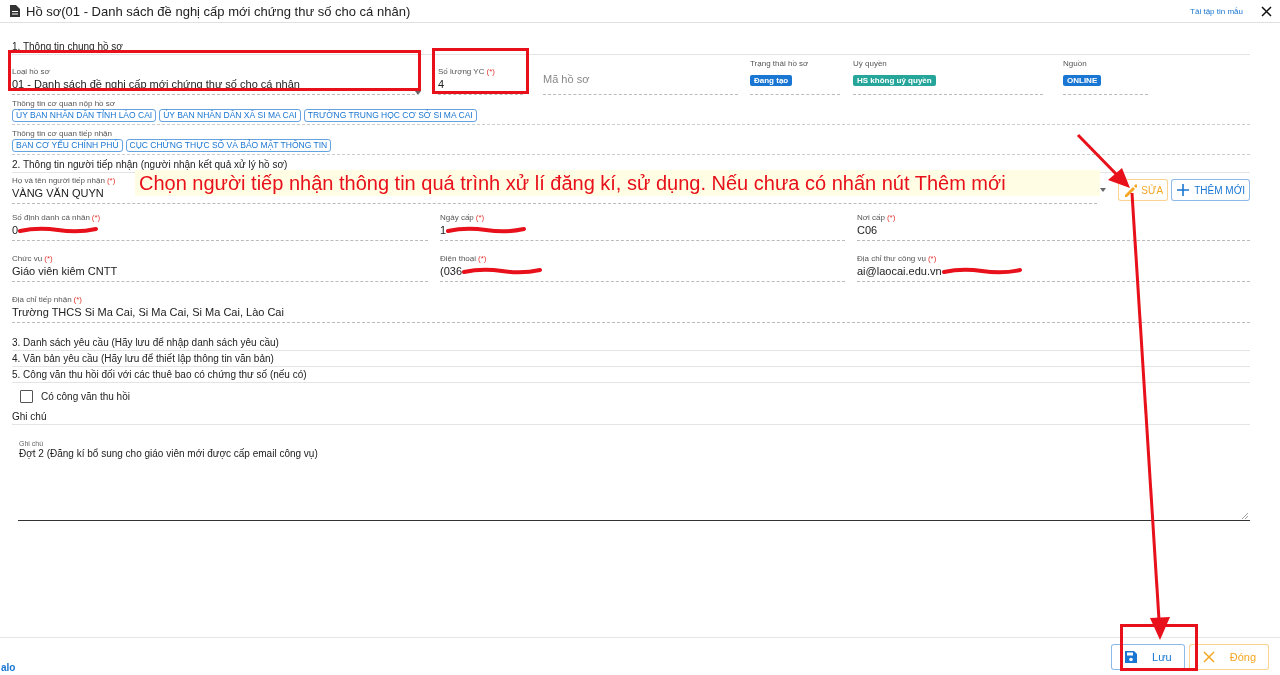  What do you see at coordinates (15, 11) in the screenshot?
I see `document-icon` at bounding box center [15, 11].